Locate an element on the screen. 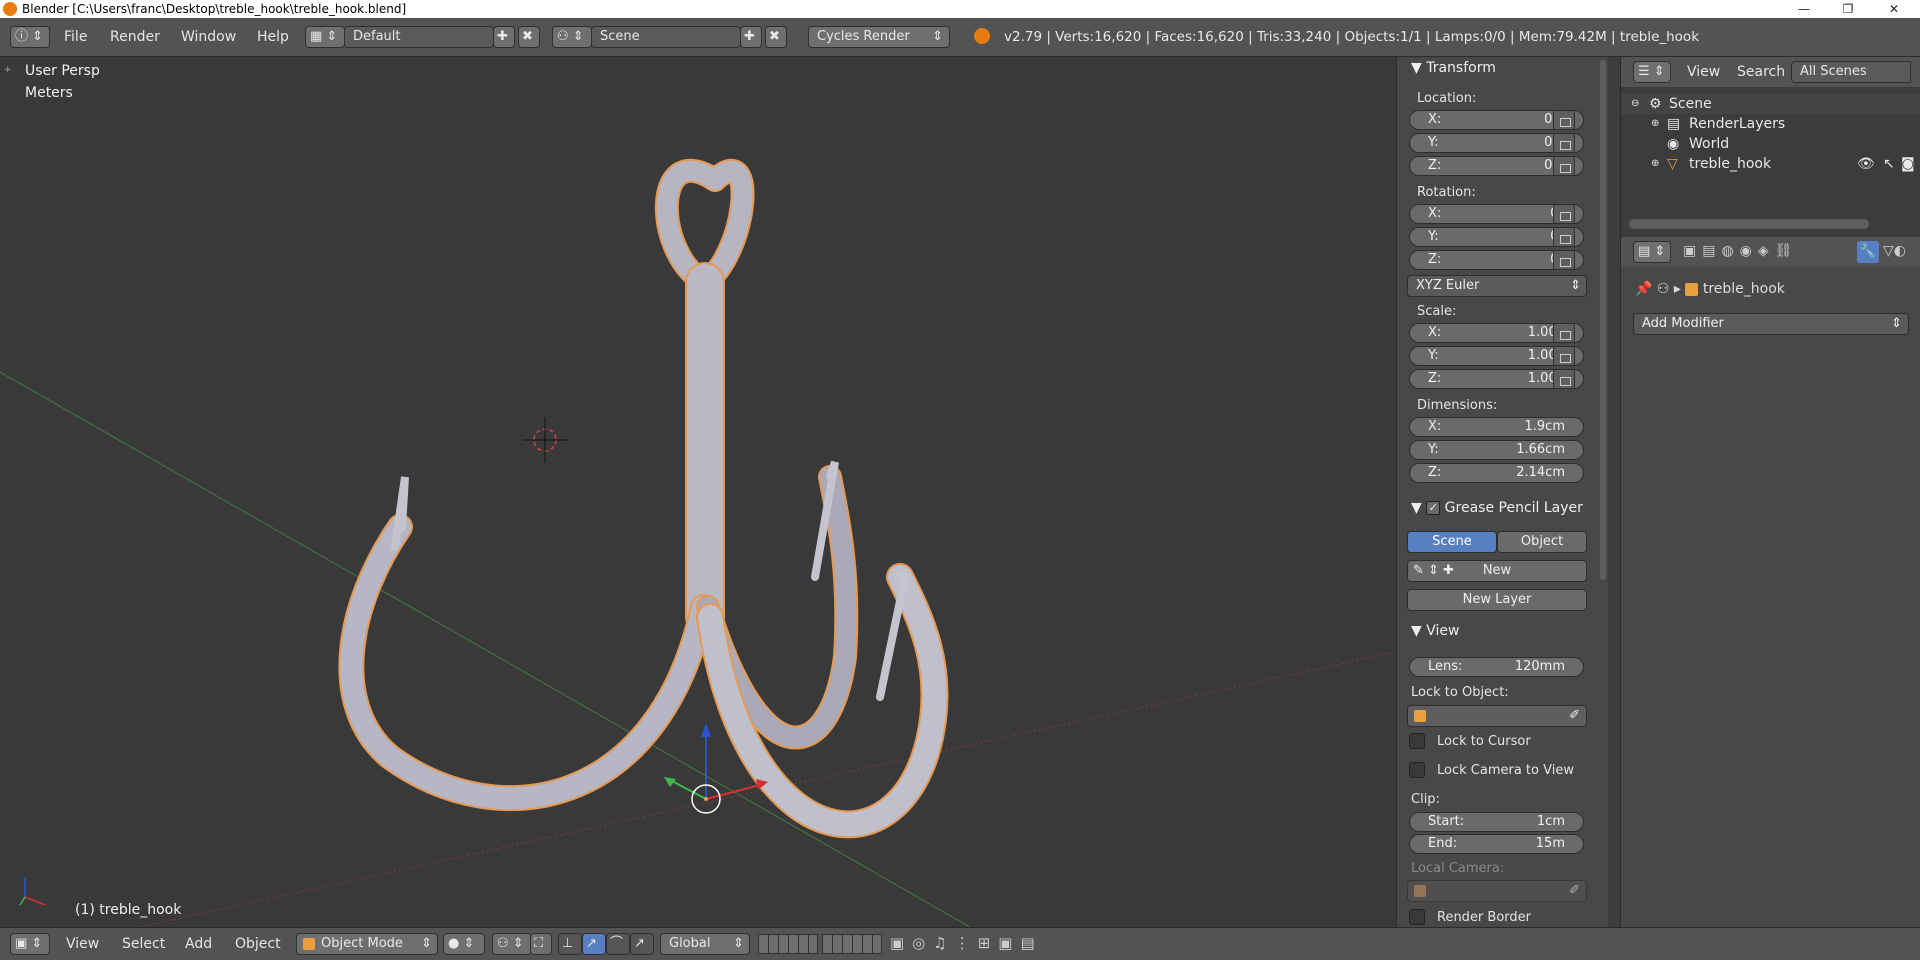  lock-location-z-icon is located at coordinates (1564, 166).